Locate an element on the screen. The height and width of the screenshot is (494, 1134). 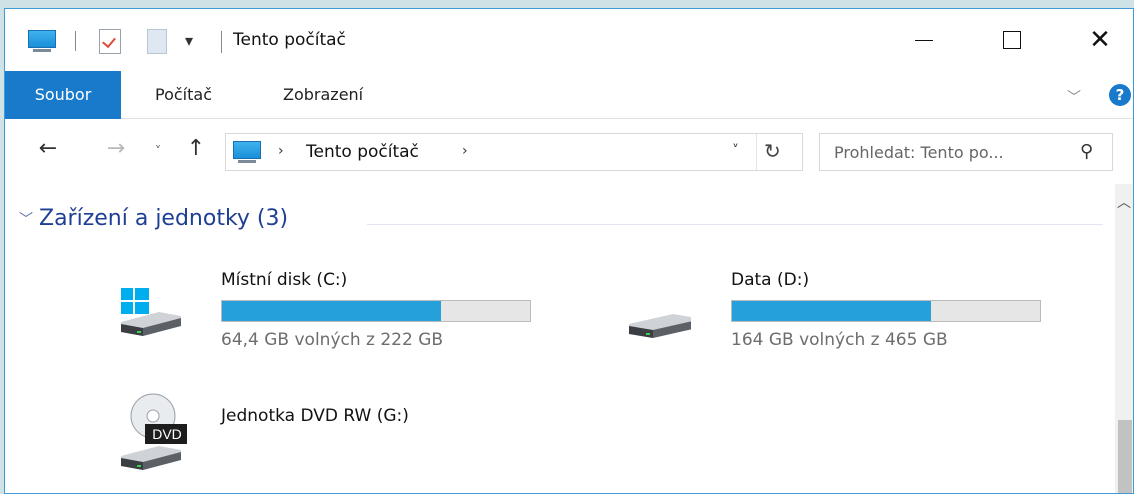
toolbar-separator is located at coordinates (75, 41).